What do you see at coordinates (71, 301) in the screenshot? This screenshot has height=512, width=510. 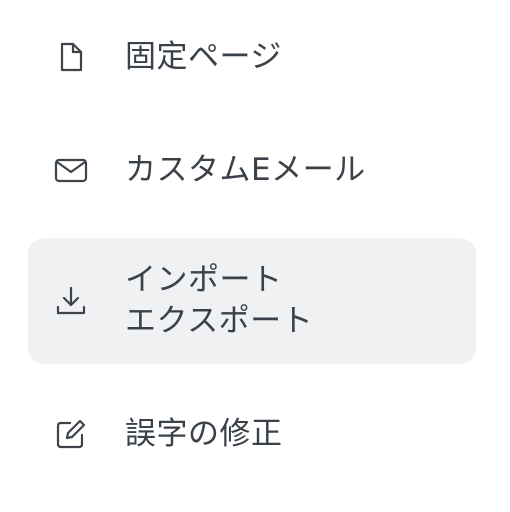 I see `download-icon` at bounding box center [71, 301].